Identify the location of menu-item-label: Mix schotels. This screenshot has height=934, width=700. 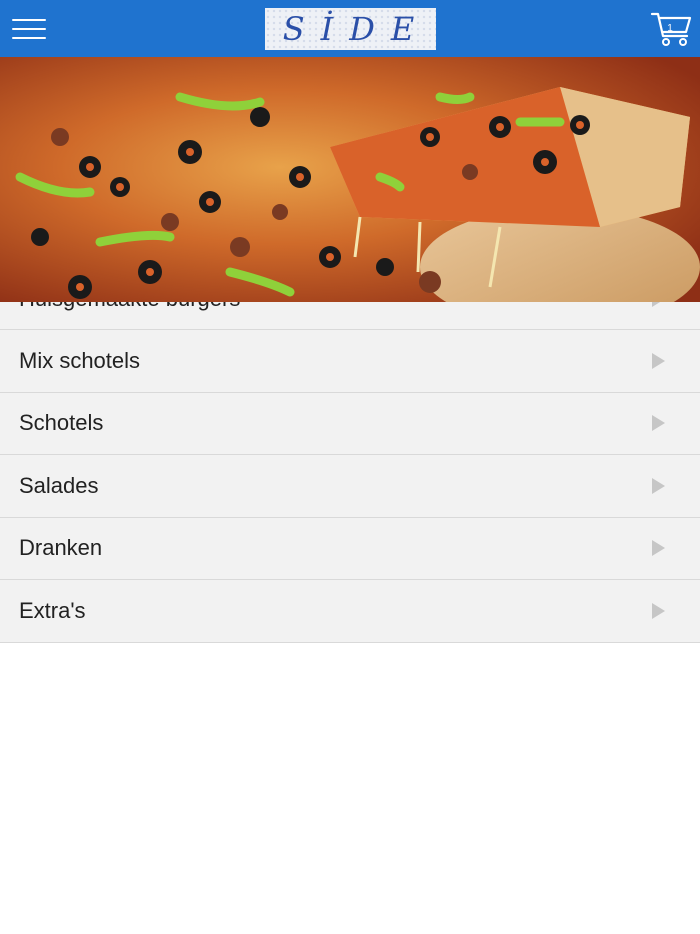
(80, 360).